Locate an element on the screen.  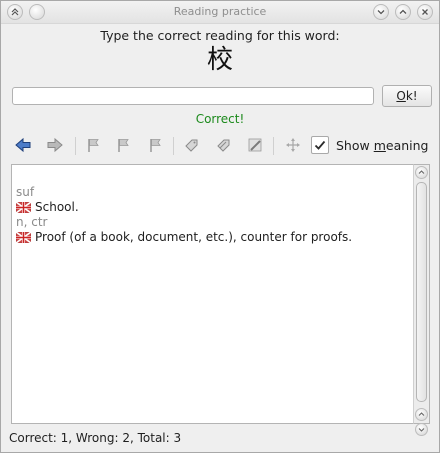
previous-button is located at coordinates (23, 146).